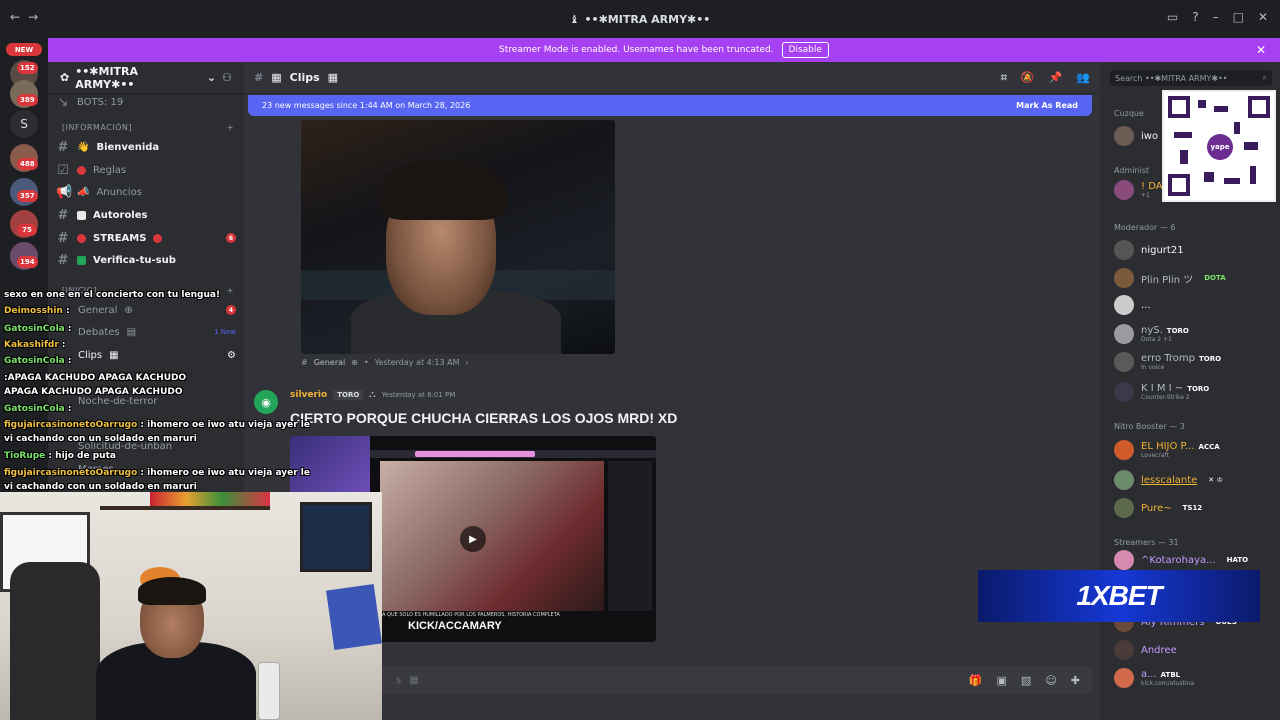  Describe the element at coordinates (146, 102) in the screenshot. I see `channel-bots: ↘ BOTS: 19` at that location.